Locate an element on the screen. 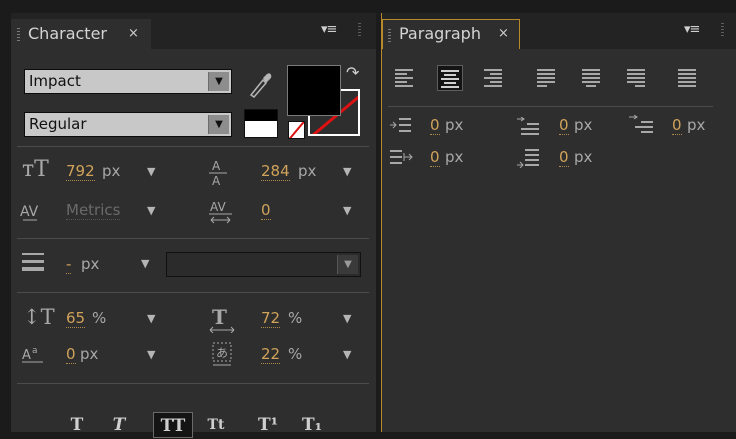 This screenshot has width=736, height=439. svg-text: T is located at coordinates (219, 317).